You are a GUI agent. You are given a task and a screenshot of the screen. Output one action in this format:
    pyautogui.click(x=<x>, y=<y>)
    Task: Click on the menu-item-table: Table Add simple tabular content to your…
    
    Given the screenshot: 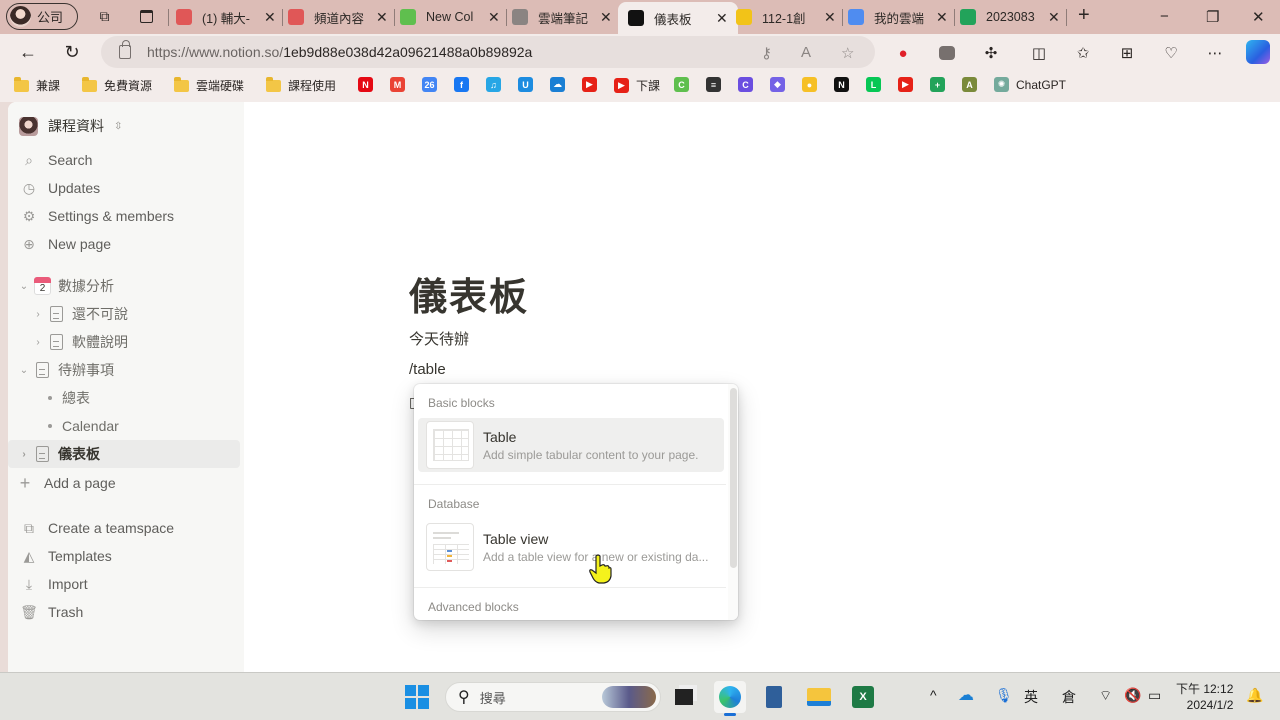 What is the action you would take?
    pyautogui.click(x=571, y=445)
    